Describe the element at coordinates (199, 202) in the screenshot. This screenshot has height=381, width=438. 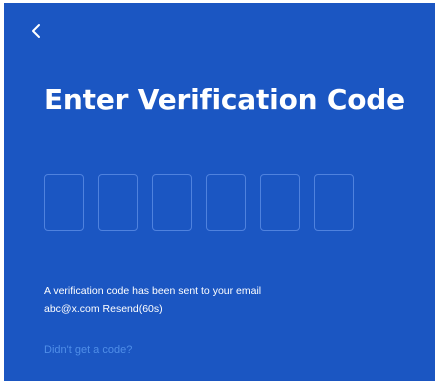
I see `code-input-group` at that location.